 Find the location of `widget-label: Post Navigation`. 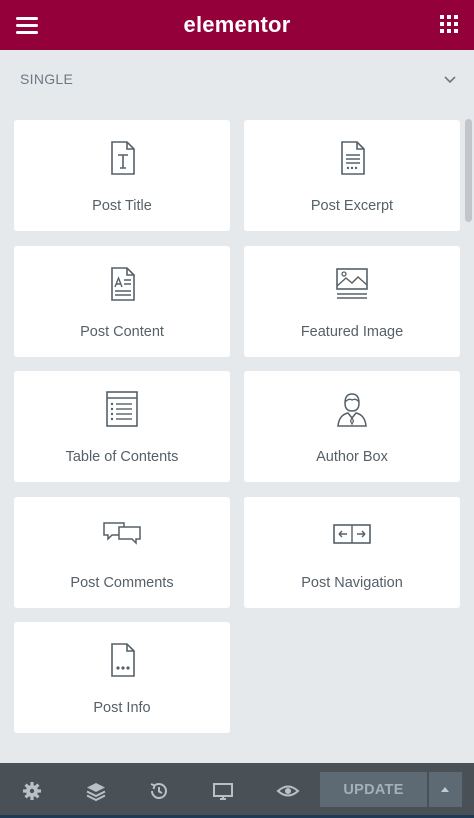

widget-label: Post Navigation is located at coordinates (352, 583).